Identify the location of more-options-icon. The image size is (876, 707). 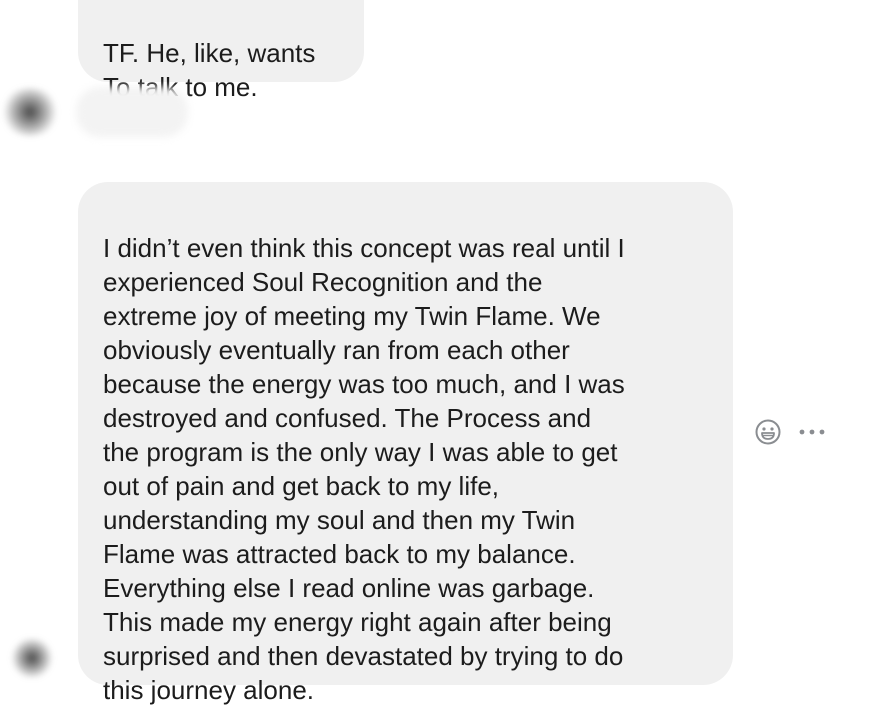
(812, 432).